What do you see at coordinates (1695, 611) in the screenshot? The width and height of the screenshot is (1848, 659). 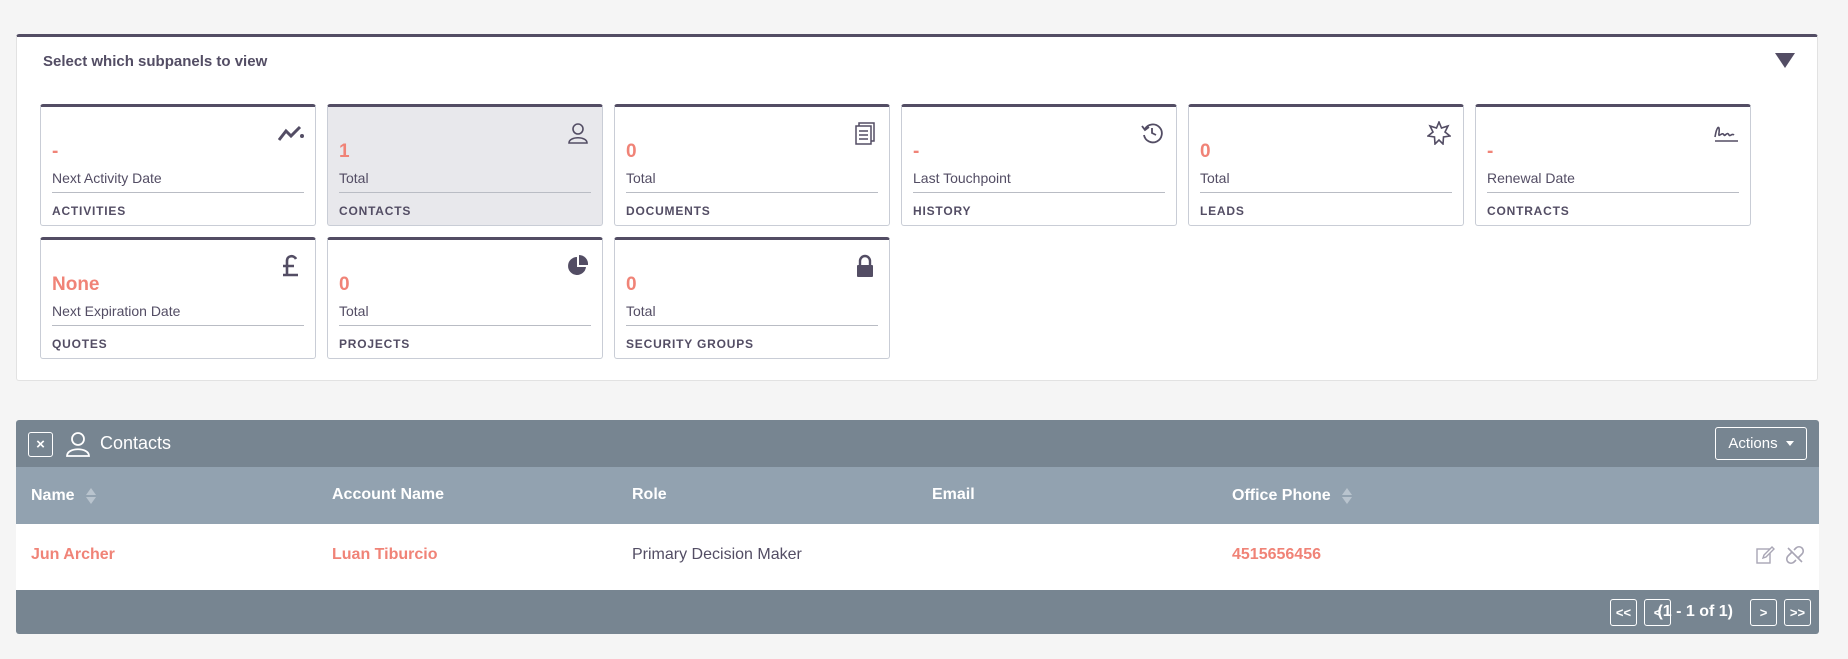 I see `page-count: (1 - 1 of 1)` at bounding box center [1695, 611].